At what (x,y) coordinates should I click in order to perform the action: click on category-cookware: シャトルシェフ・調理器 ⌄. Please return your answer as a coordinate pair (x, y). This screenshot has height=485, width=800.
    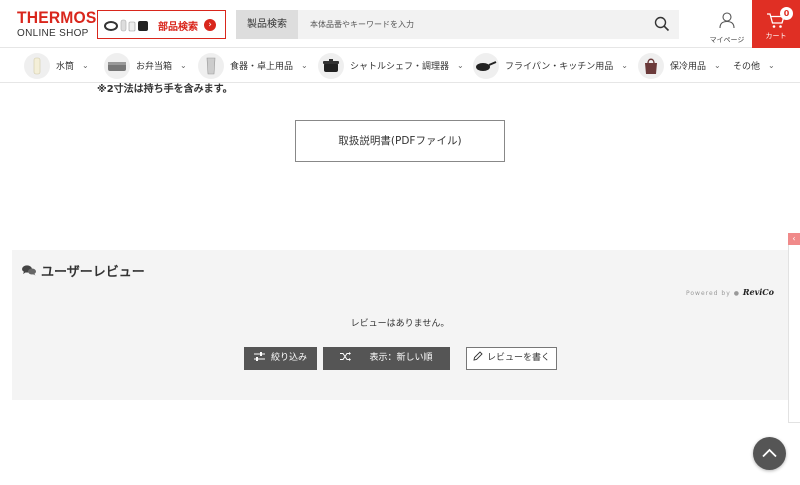
    Looking at the image, I should click on (391, 65).